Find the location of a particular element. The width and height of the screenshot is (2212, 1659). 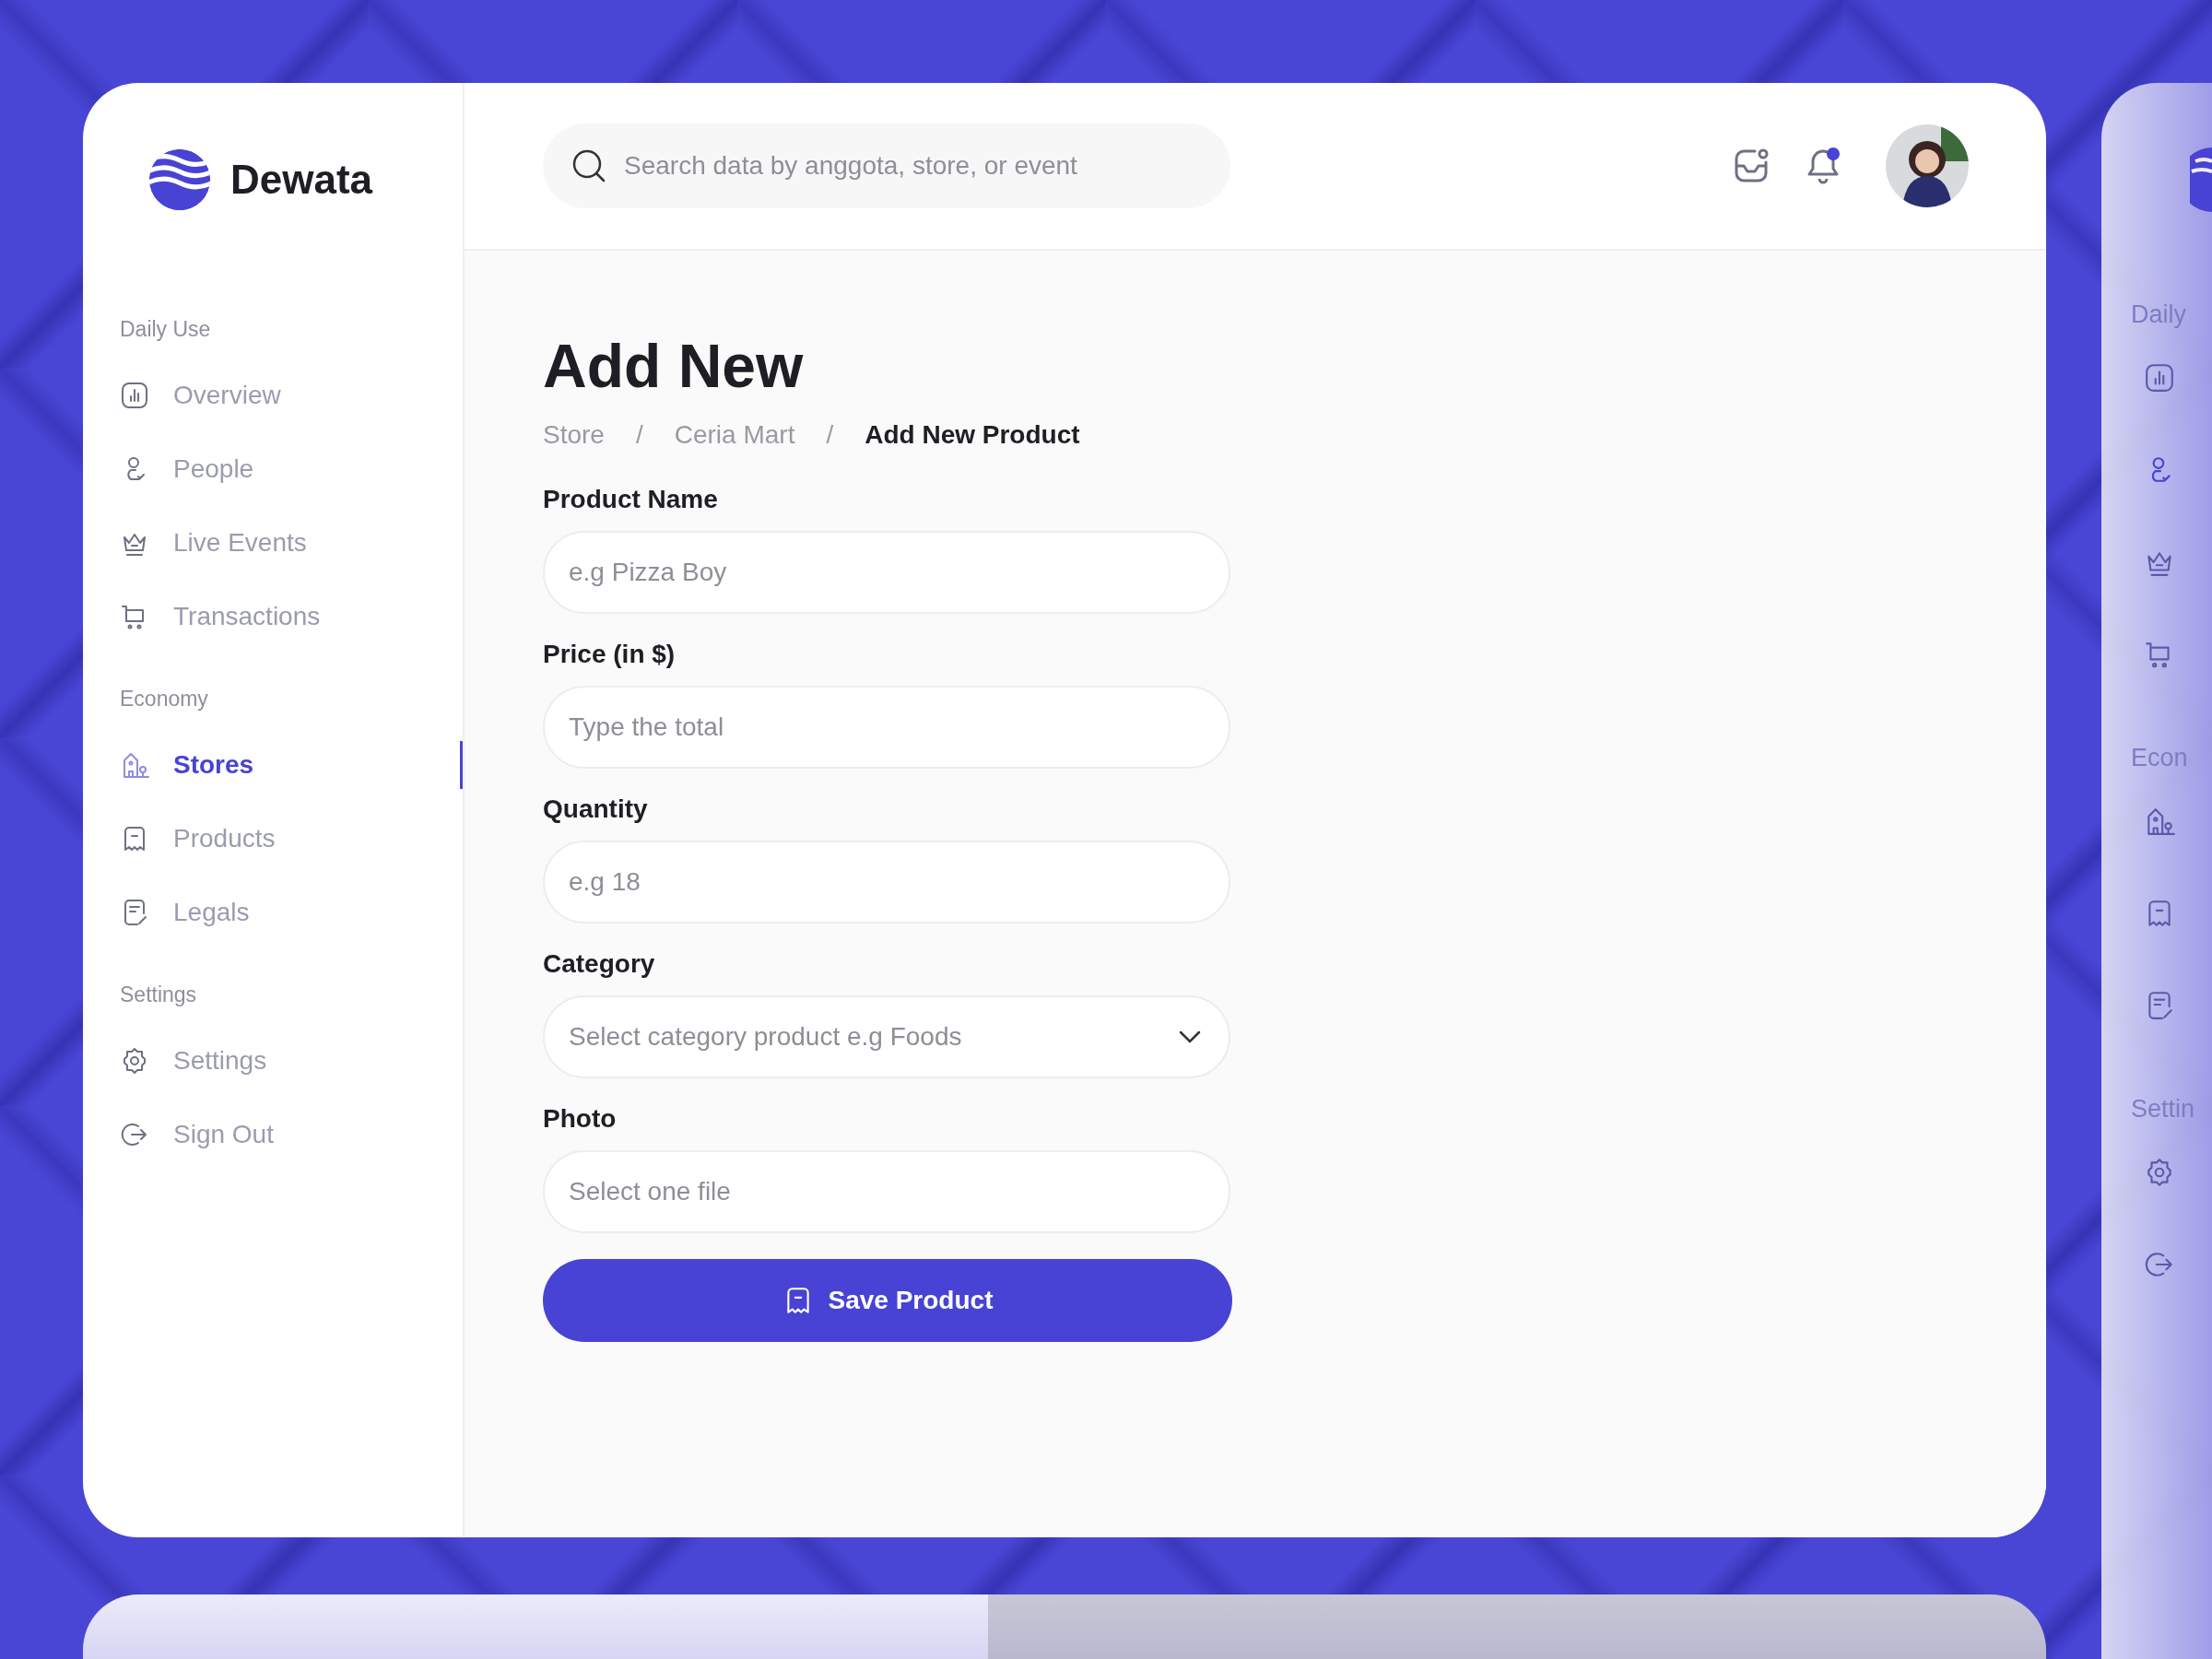

save-button: Save Product is located at coordinates (887, 1300).